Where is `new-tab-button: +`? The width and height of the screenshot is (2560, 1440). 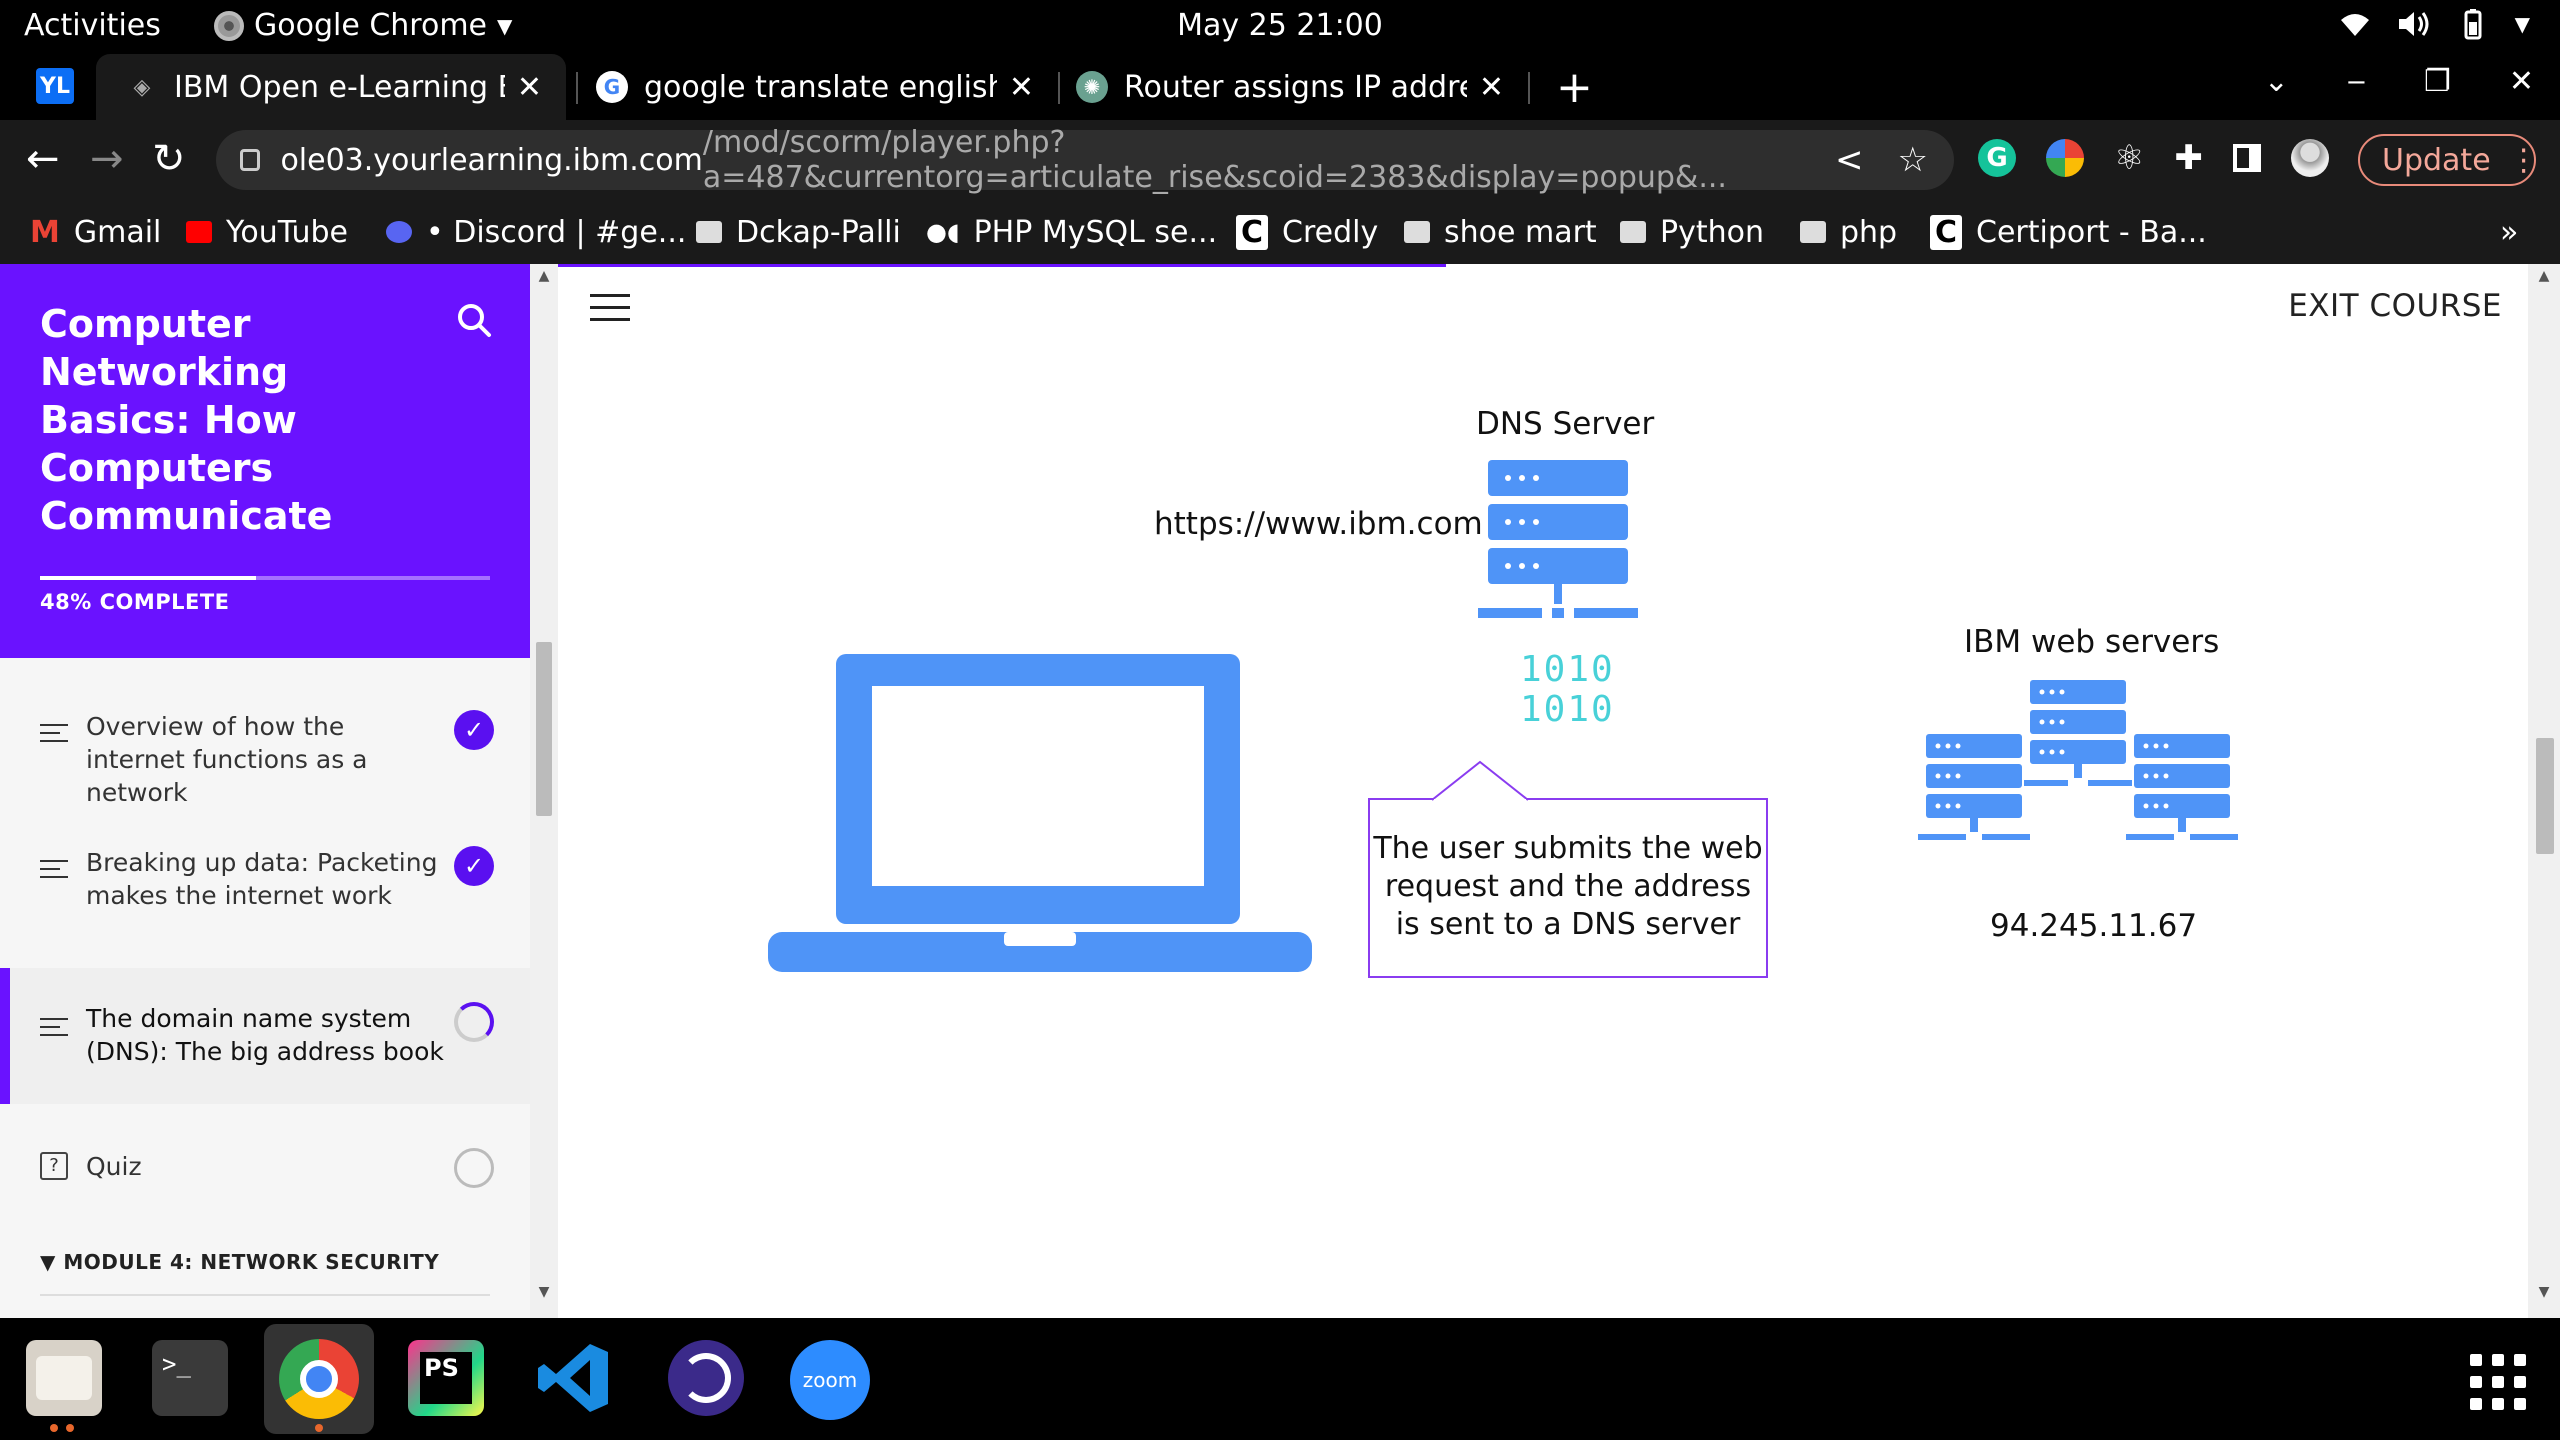
new-tab-button: + is located at coordinates (1574, 87).